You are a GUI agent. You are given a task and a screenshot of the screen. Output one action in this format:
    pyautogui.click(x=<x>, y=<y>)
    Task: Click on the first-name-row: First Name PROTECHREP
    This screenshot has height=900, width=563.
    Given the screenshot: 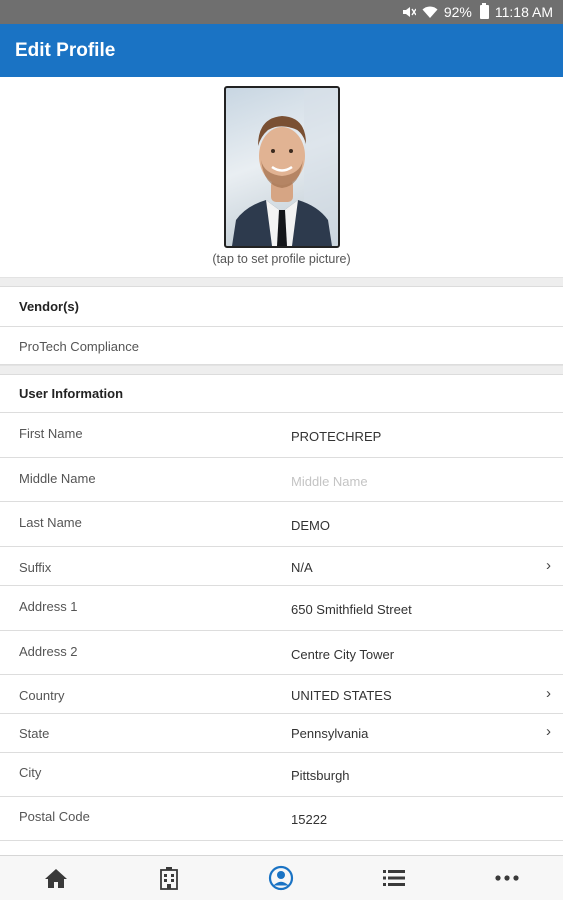 What is the action you would take?
    pyautogui.click(x=281, y=435)
    